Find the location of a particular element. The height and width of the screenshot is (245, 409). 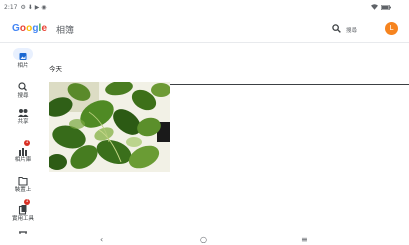

folder-icon is located at coordinates (23, 179).